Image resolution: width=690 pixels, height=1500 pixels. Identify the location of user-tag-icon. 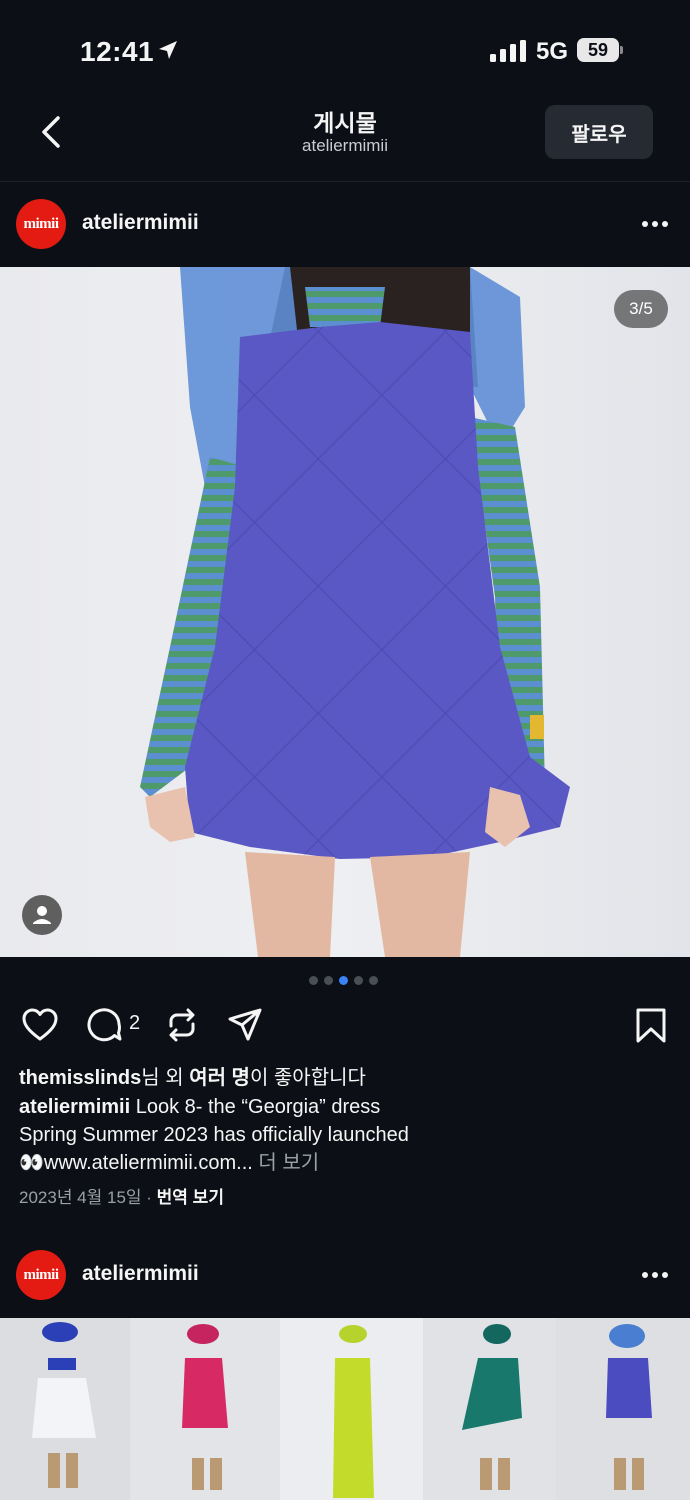
(42, 915).